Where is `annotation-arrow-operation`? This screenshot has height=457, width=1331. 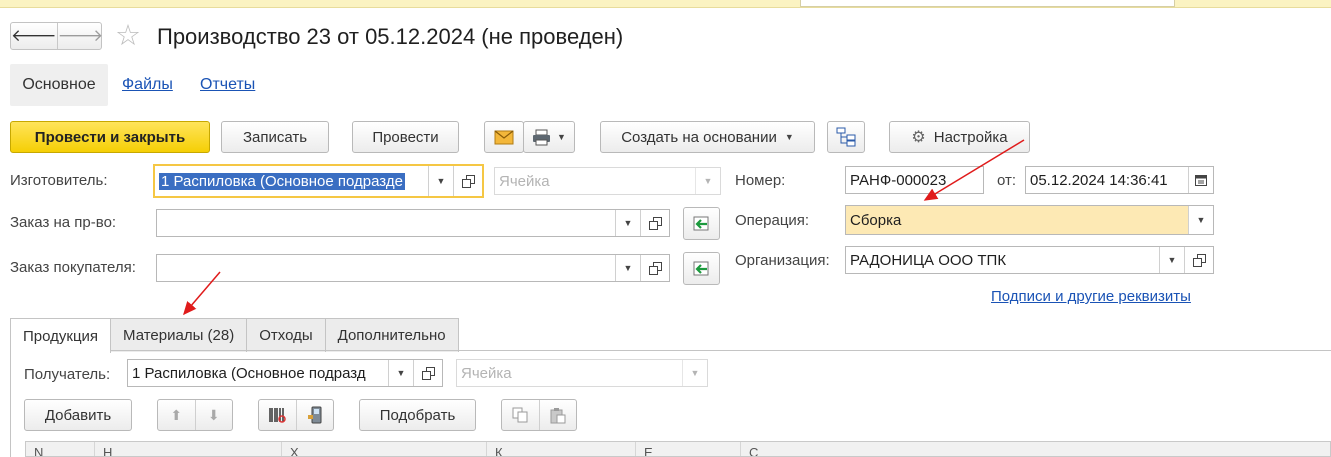
annotation-arrow-operation is located at coordinates (974, 170).